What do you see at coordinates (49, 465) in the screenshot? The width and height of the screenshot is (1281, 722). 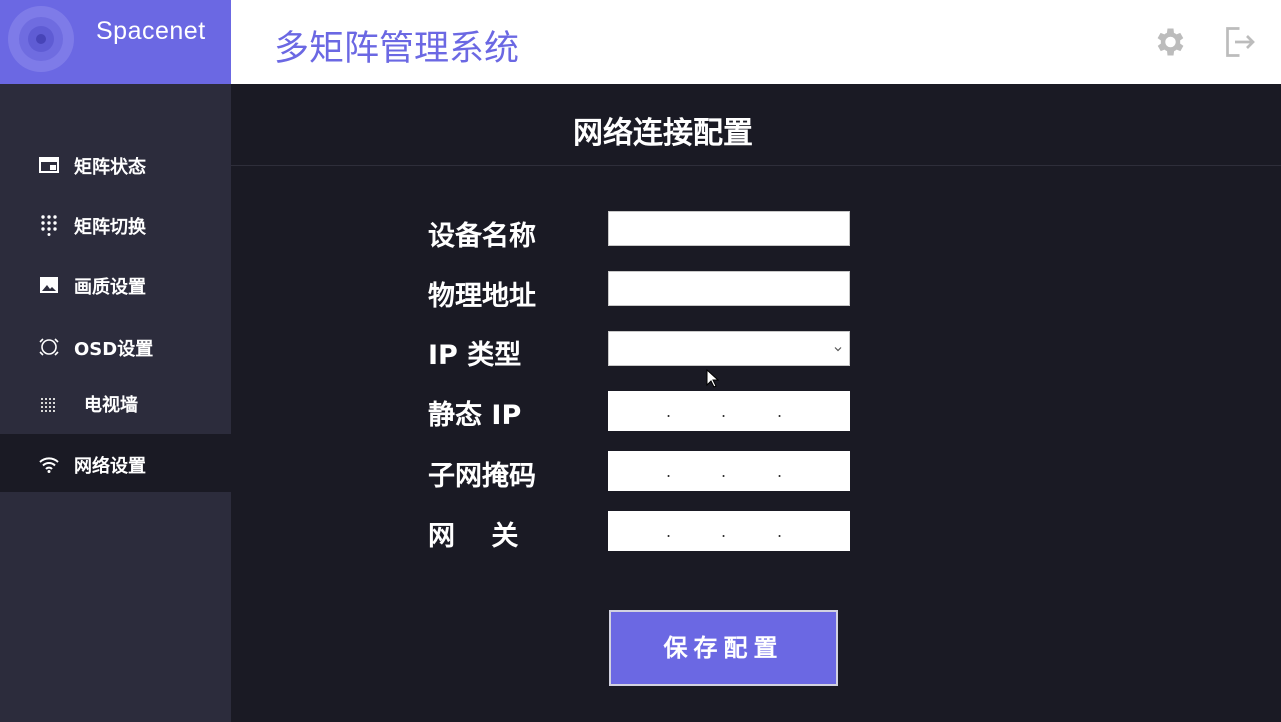 I see `wifi-icon` at bounding box center [49, 465].